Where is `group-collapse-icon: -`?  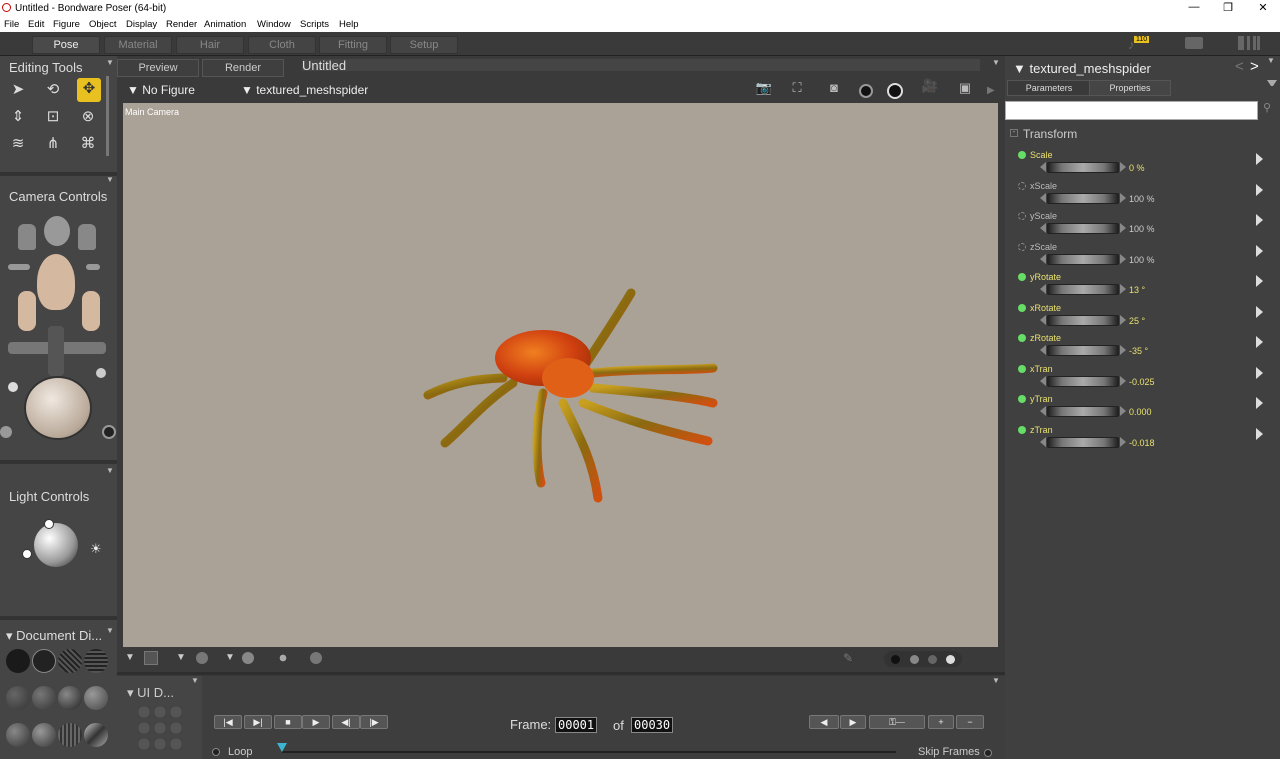 group-collapse-icon: - is located at coordinates (1014, 133).